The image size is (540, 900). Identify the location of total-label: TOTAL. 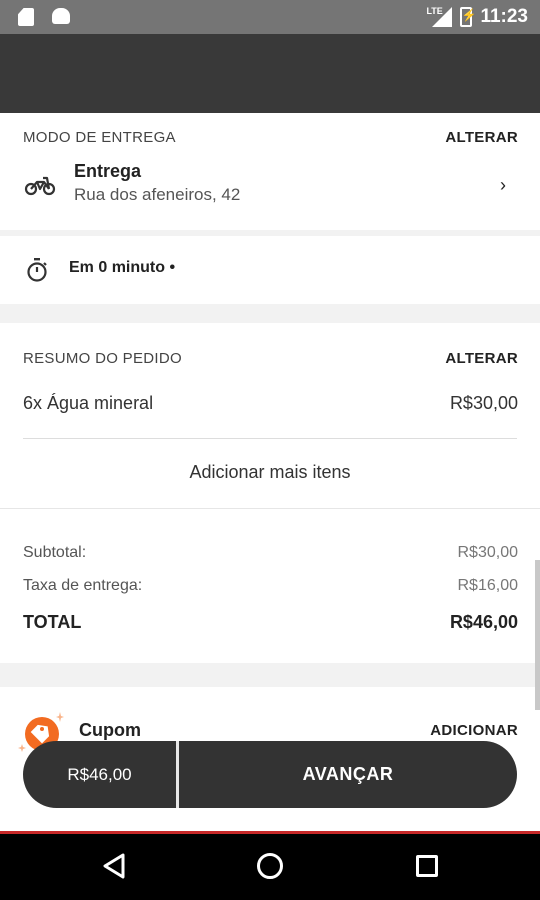
(52, 622).